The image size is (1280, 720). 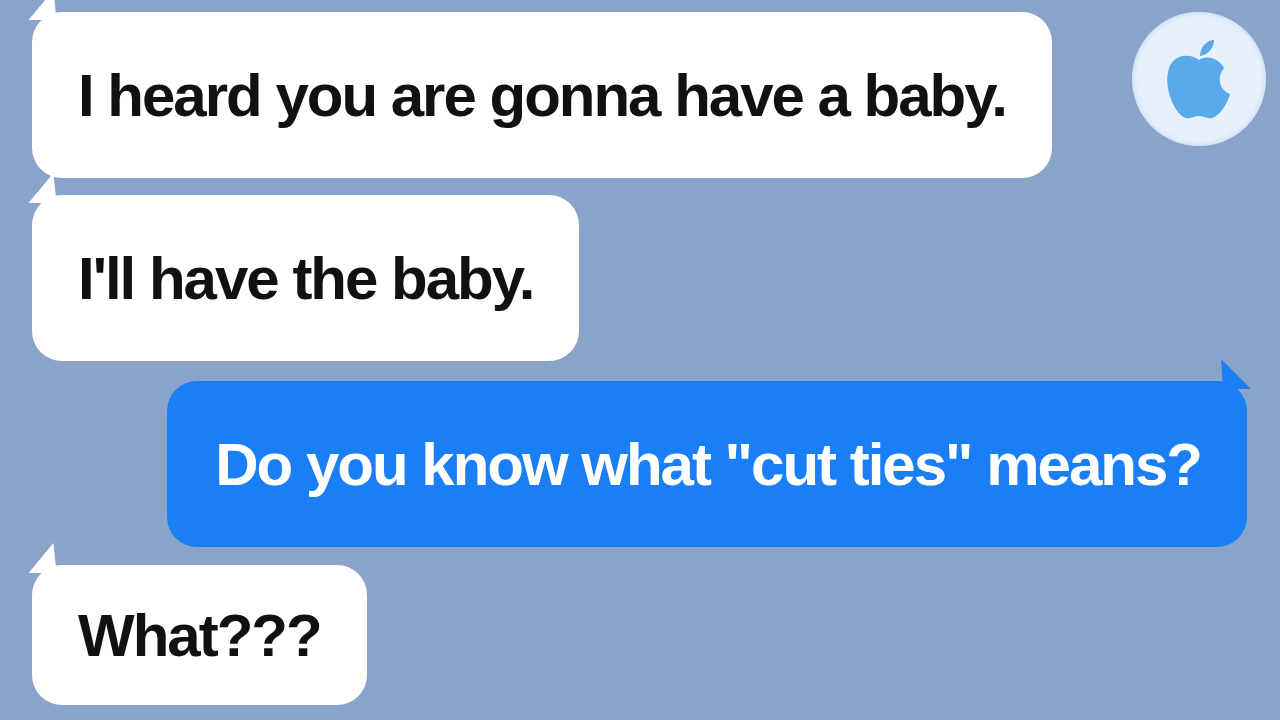 What do you see at coordinates (542, 95) in the screenshot?
I see `message-text: I heard you are gonna have a baby.` at bounding box center [542, 95].